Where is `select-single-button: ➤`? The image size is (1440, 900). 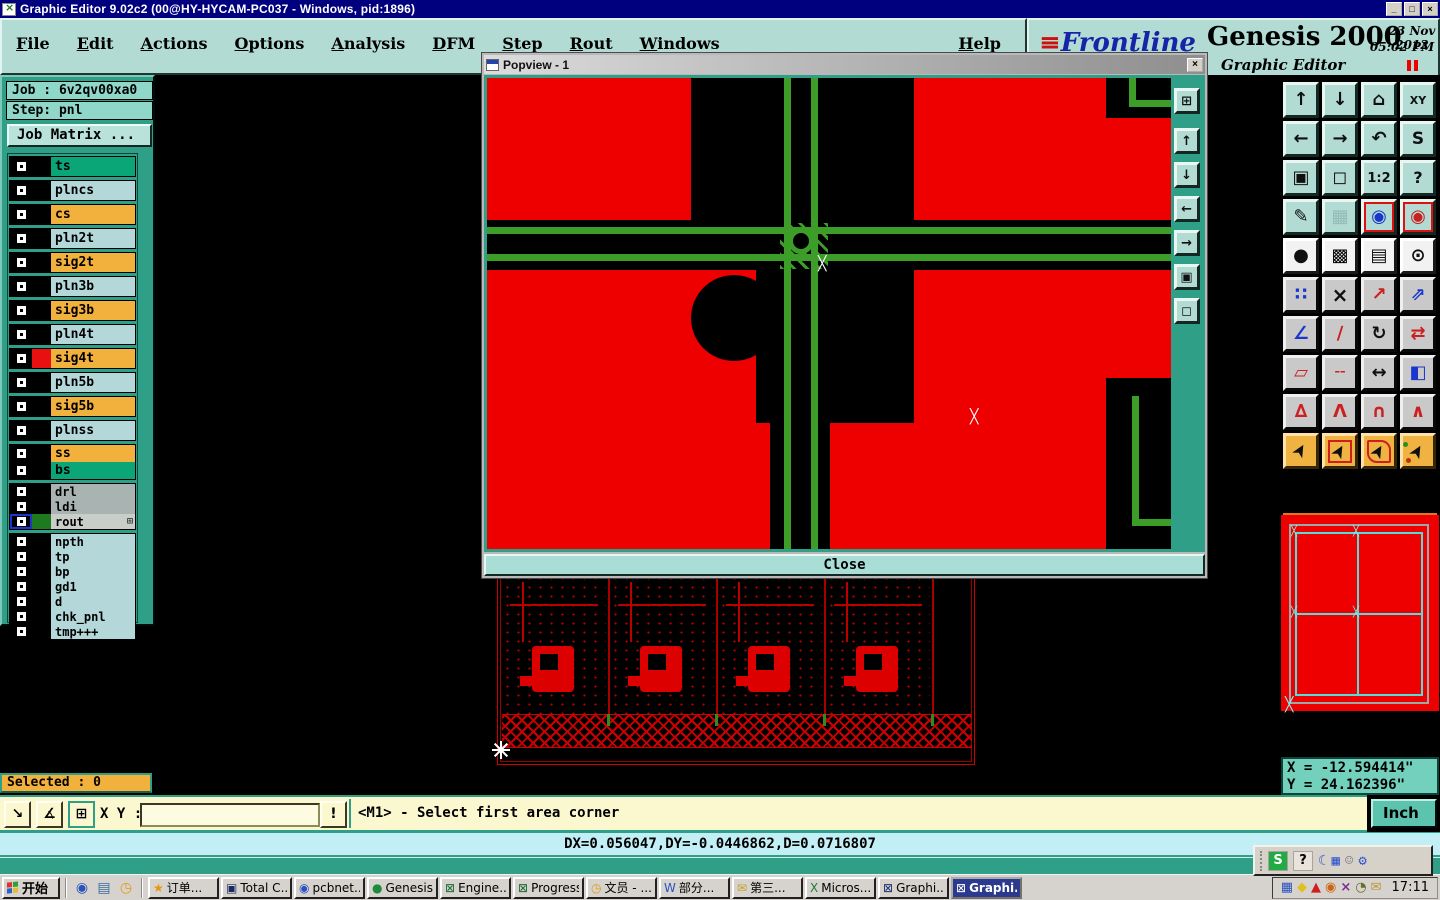 select-single-button: ➤ is located at coordinates (1301, 451).